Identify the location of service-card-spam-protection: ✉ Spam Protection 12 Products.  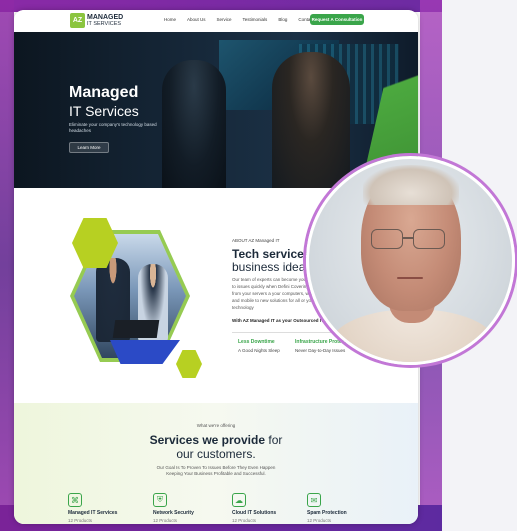
(342, 508).